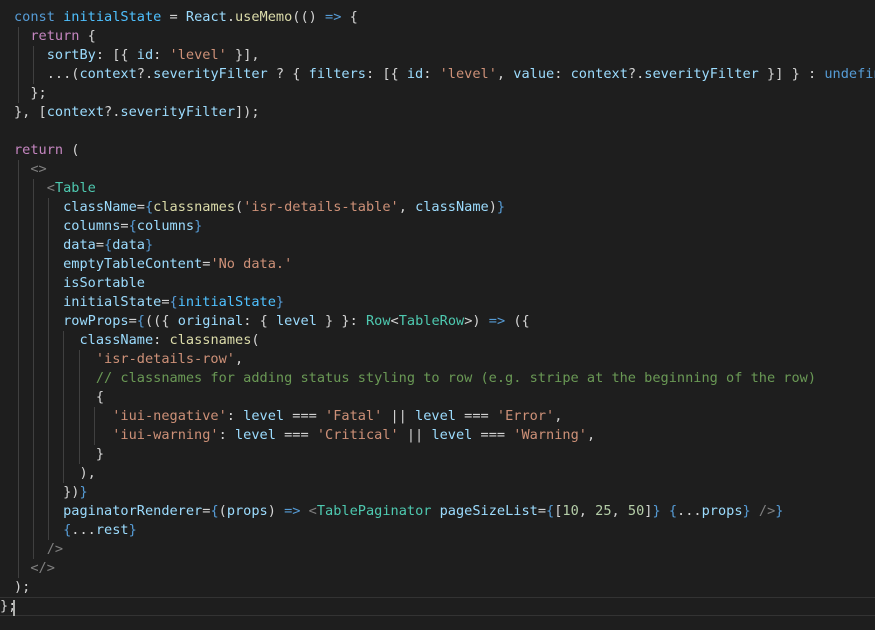  Describe the element at coordinates (165, 359) in the screenshot. I see `code-token: 'isr-details-row'` at that location.